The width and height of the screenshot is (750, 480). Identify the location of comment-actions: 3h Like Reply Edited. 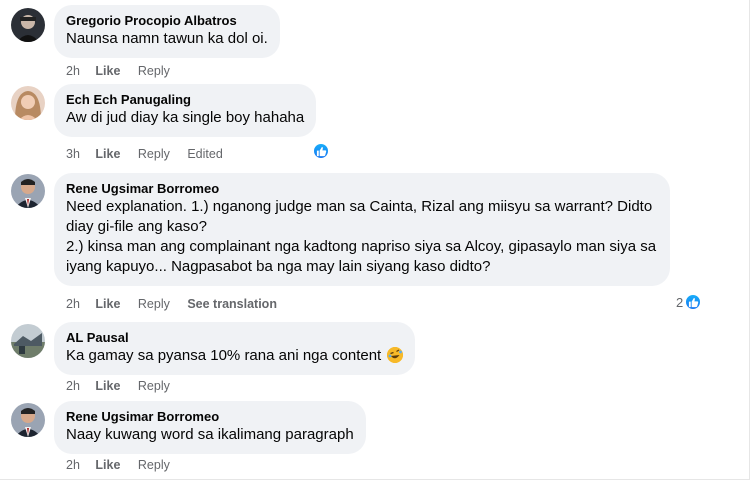
(151, 154).